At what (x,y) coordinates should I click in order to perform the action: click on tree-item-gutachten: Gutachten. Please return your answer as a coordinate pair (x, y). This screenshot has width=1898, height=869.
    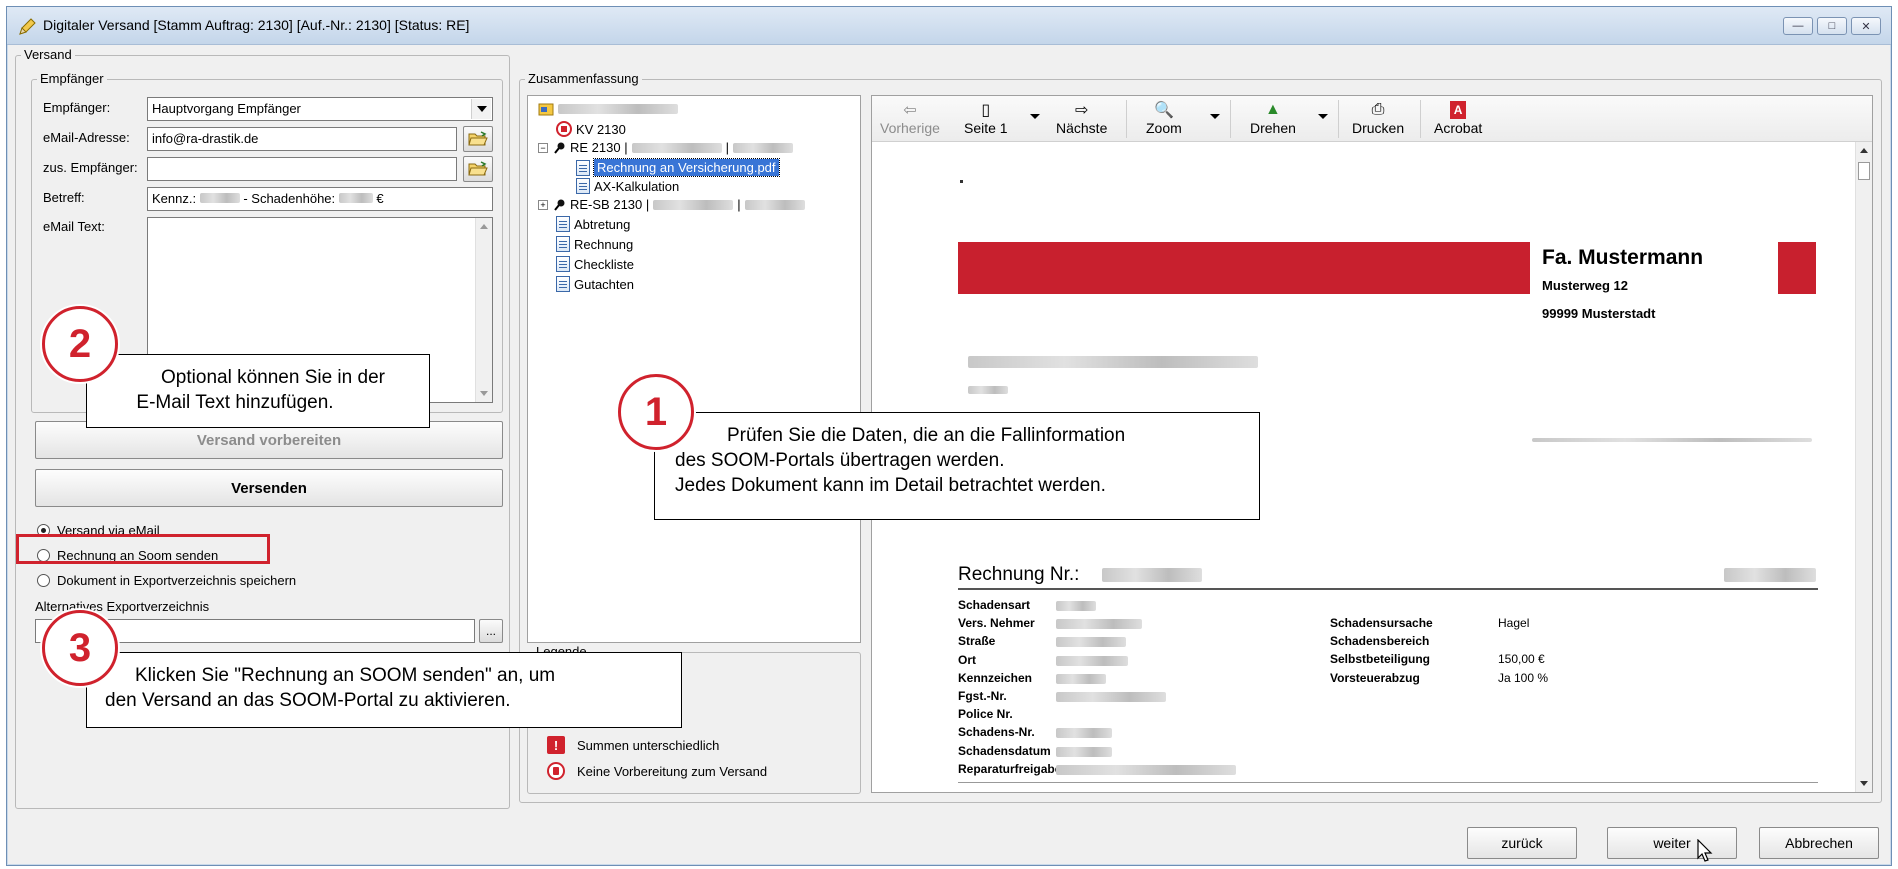
    Looking at the image, I should click on (595, 284).